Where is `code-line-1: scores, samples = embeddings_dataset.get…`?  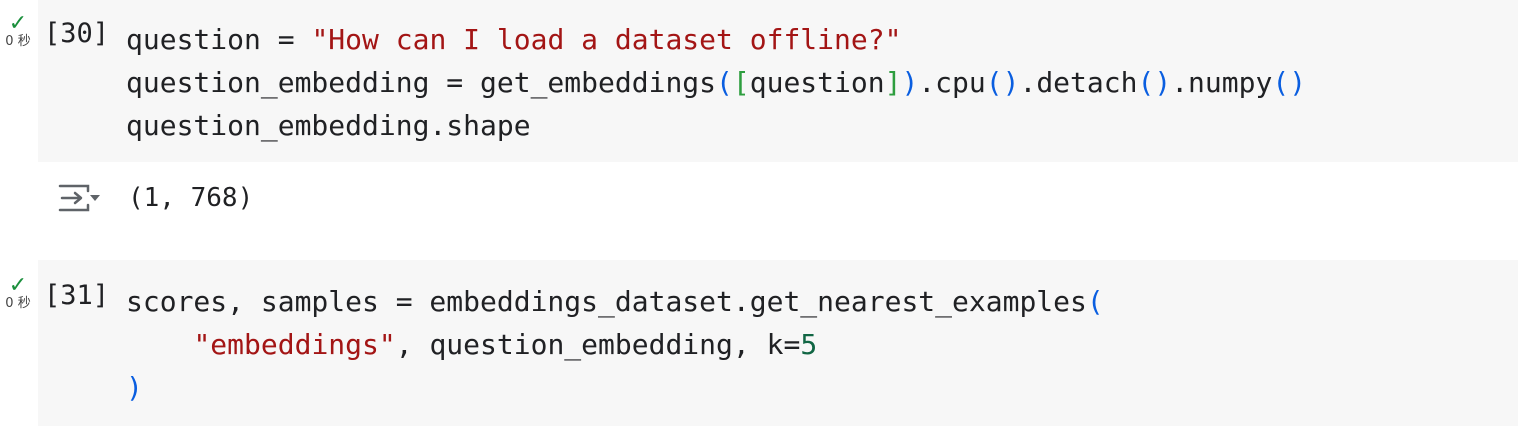
code-line-1: scores, samples = embeddings_dataset.get… is located at coordinates (615, 301).